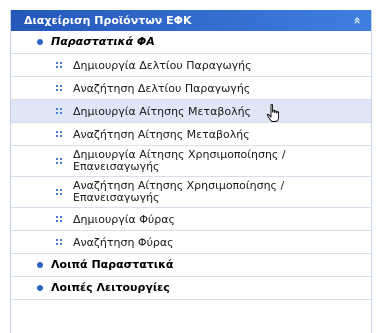  Describe the element at coordinates (191, 219) in the screenshot. I see `menu-item-create-wastage: Δημιουργία Φύρας` at that location.